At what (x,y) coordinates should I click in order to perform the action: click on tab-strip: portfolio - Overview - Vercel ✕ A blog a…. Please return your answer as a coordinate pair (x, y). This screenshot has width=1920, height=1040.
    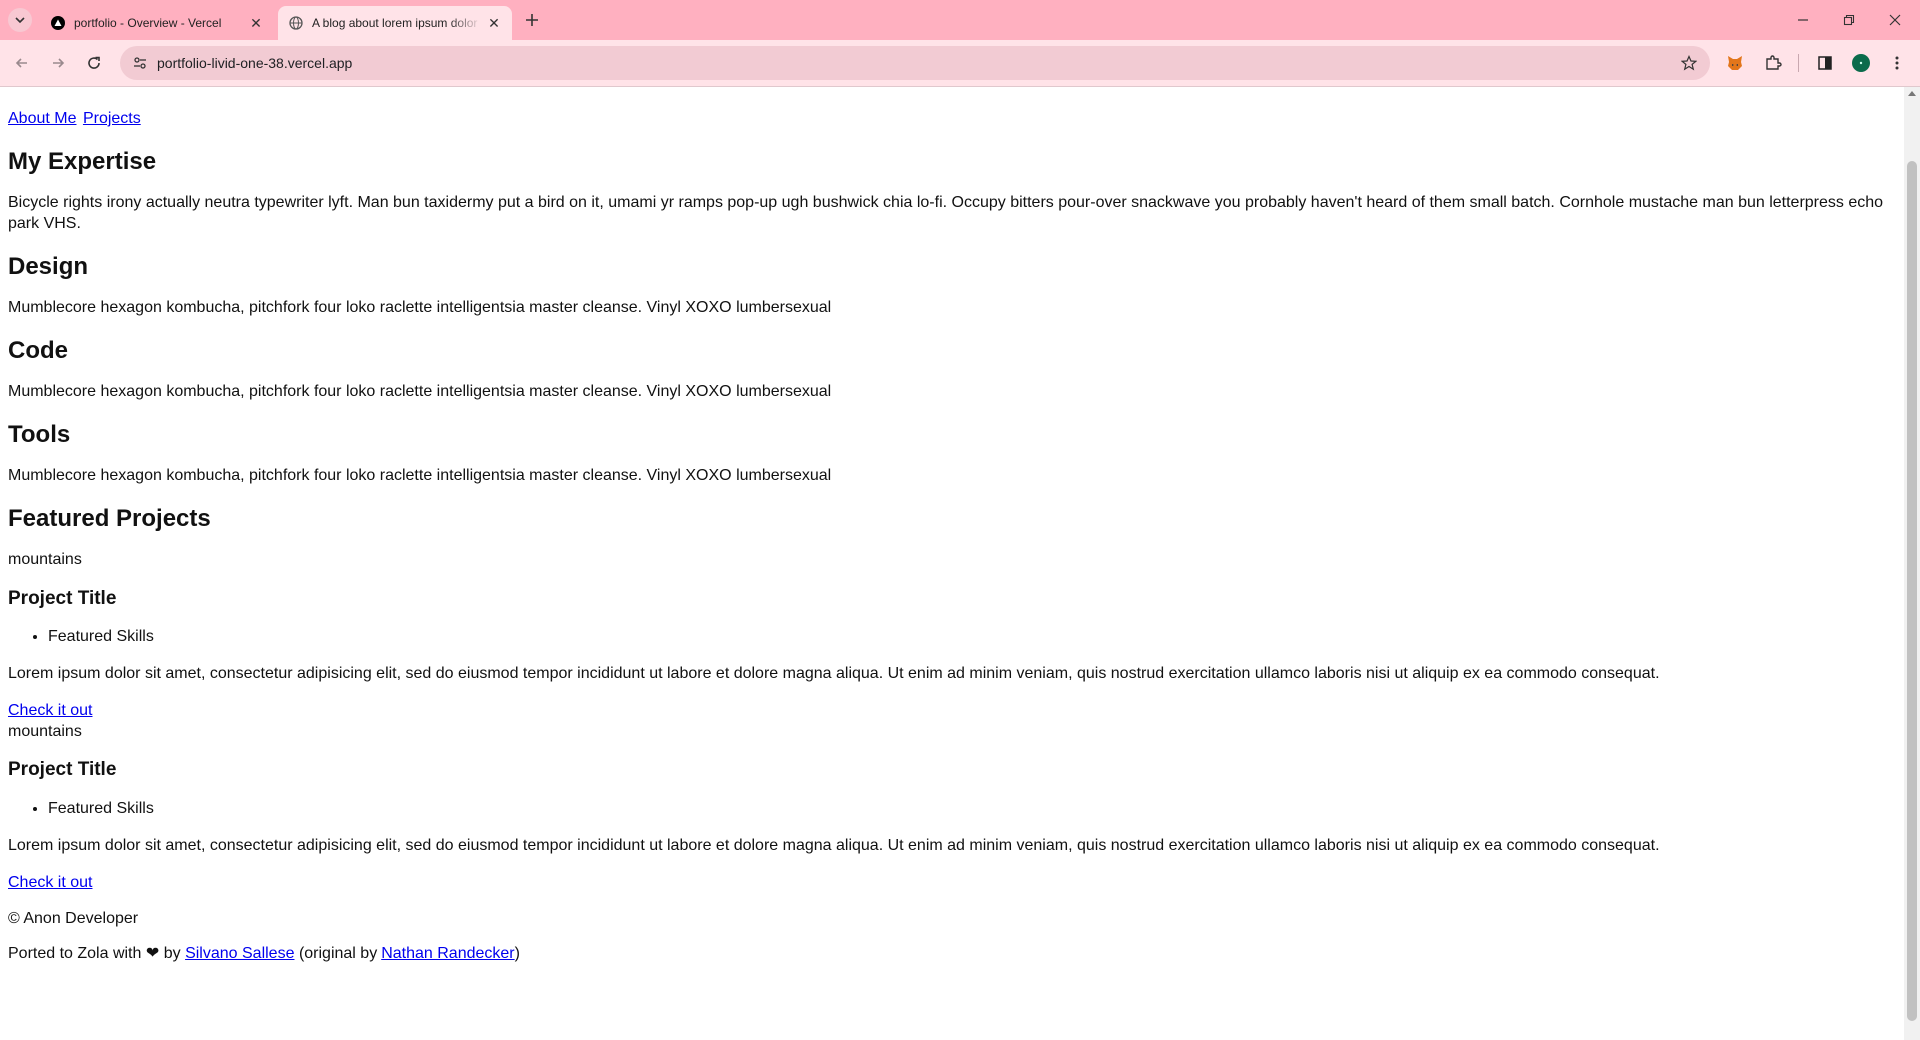
    Looking at the image, I should click on (960, 20).